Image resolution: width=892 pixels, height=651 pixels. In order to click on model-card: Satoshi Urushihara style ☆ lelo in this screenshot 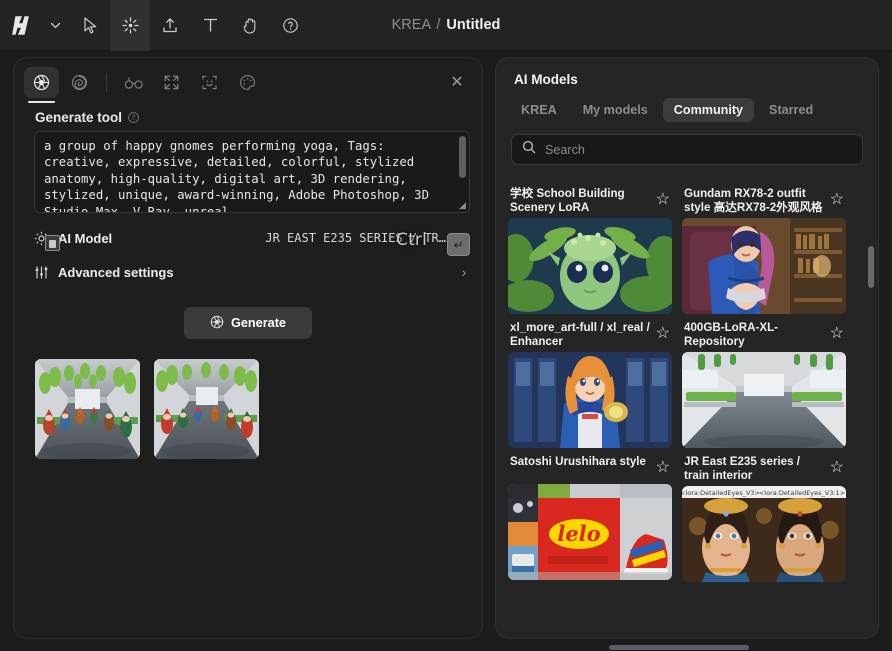, I will do `click(590, 516)`.